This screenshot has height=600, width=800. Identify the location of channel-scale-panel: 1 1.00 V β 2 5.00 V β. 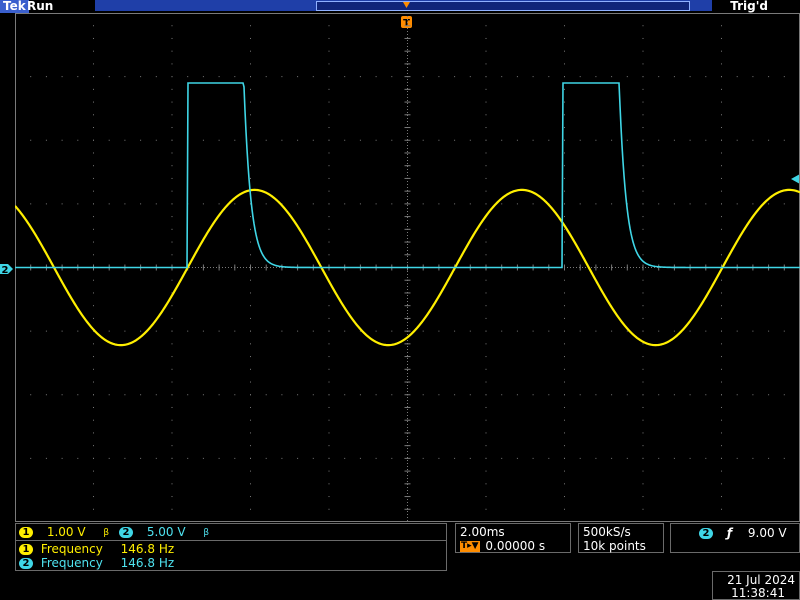
(231, 532).